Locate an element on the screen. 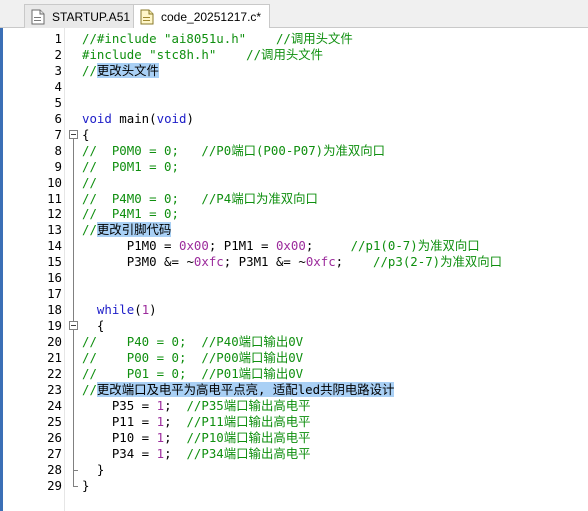 Image resolution: width=588 pixels, height=511 pixels. fold-guide-line is located at coordinates (73, 400).